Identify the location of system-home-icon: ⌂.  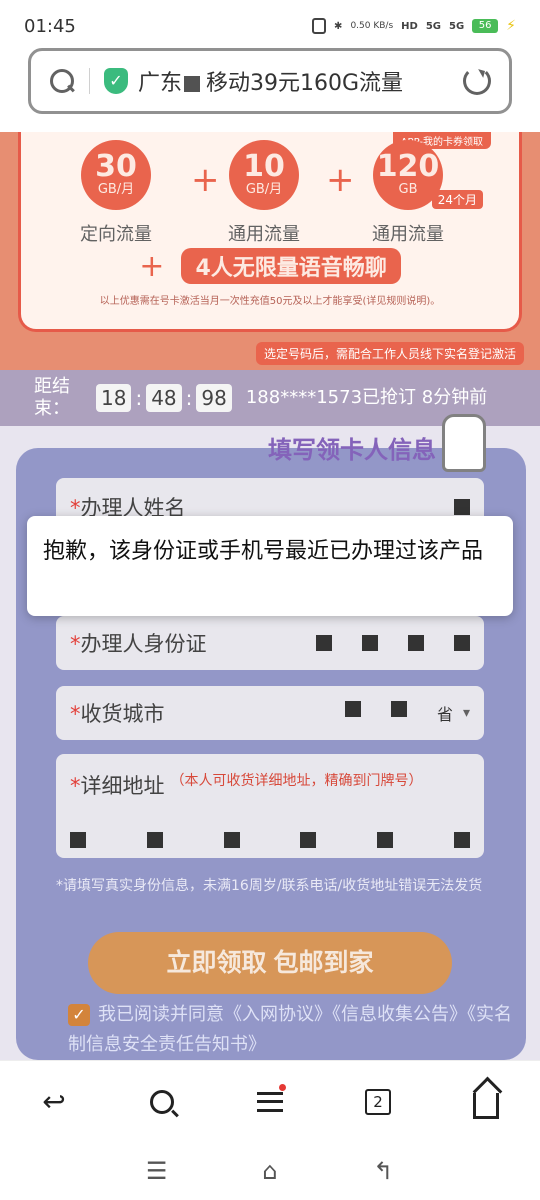
(270, 1171).